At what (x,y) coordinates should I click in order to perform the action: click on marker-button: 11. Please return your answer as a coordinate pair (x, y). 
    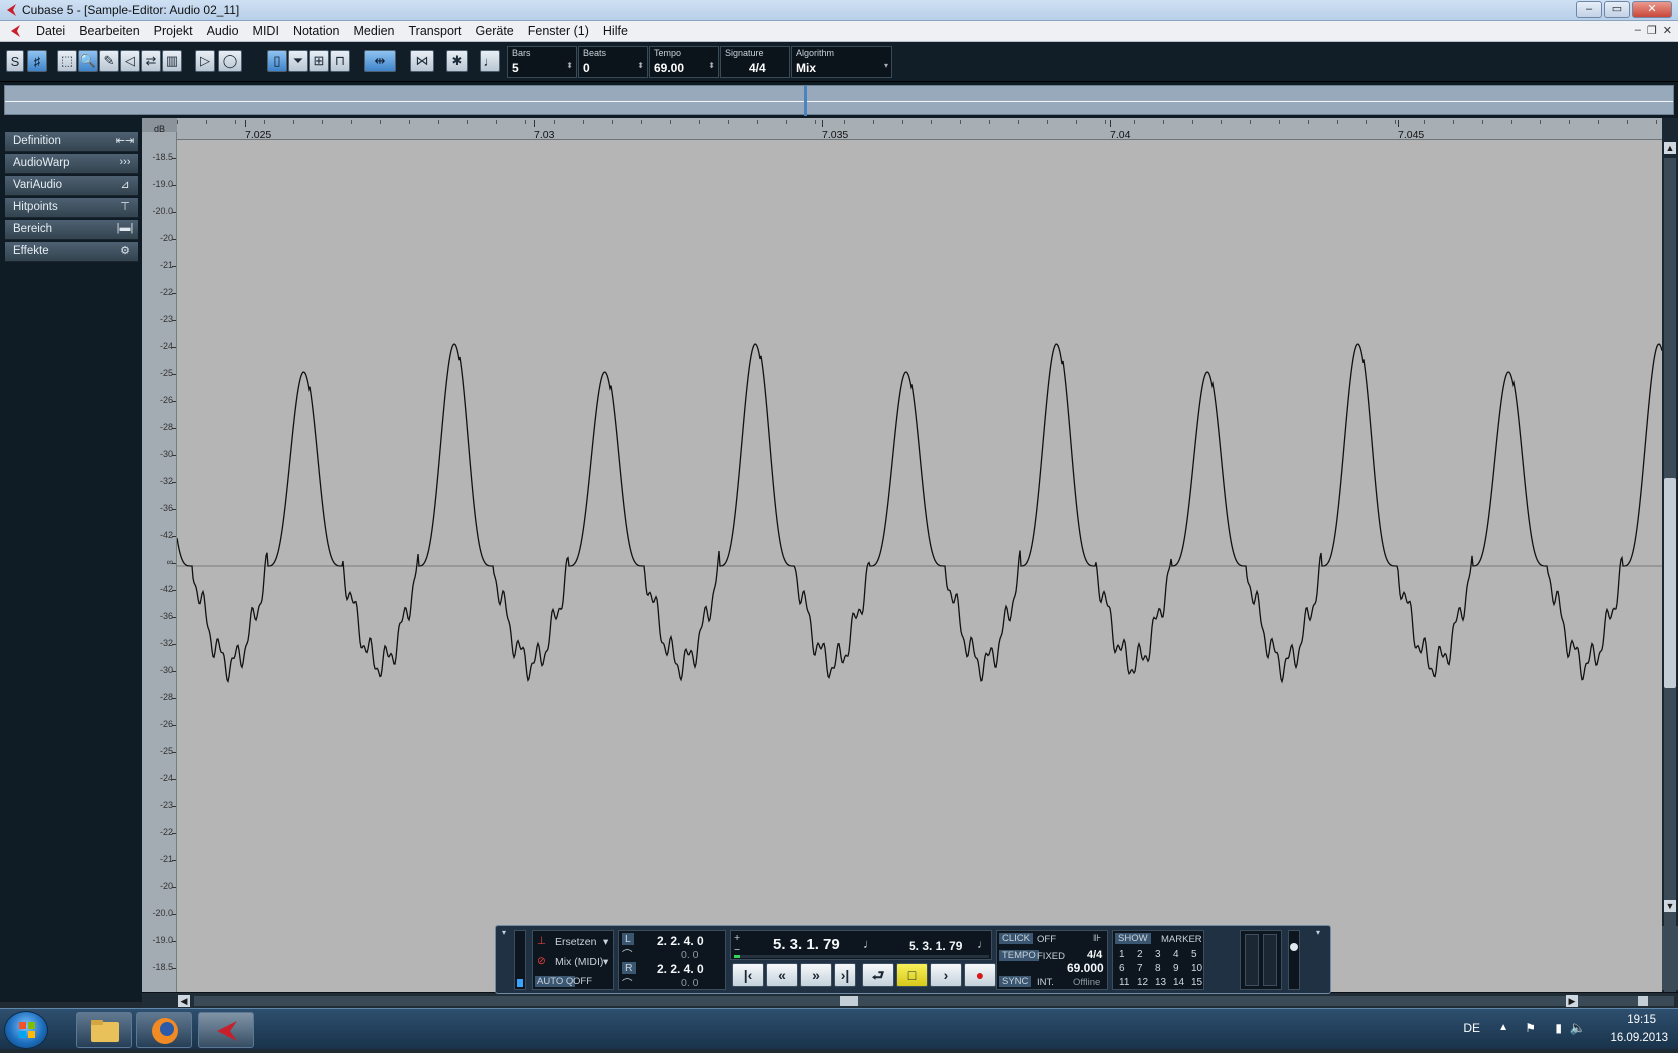
    Looking at the image, I should click on (1124, 982).